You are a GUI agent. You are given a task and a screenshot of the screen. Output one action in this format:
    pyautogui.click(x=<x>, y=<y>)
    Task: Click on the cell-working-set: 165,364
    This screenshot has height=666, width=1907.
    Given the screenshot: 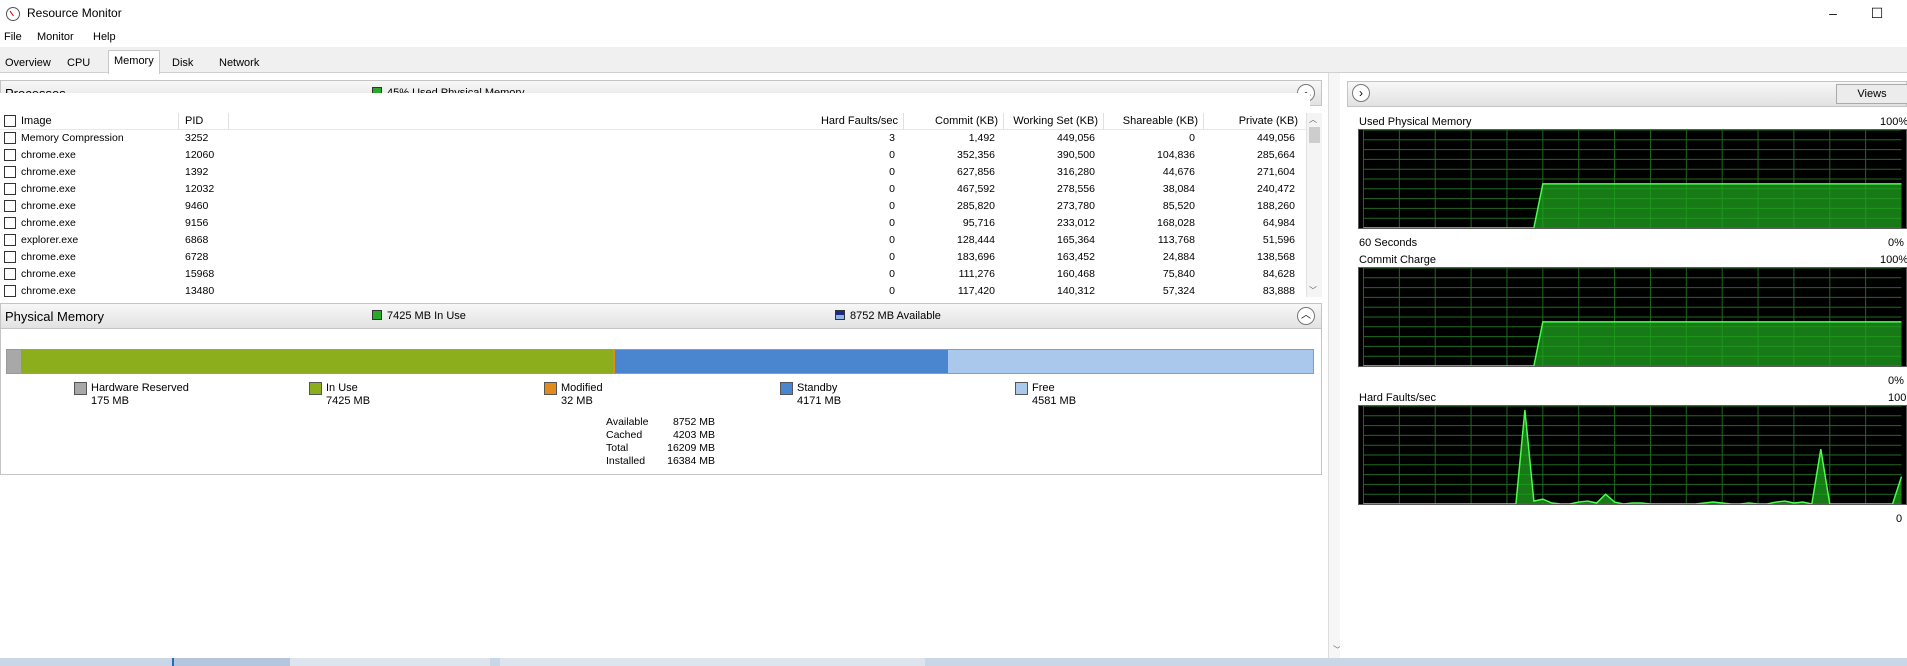 What is the action you would take?
    pyautogui.click(x=1076, y=240)
    